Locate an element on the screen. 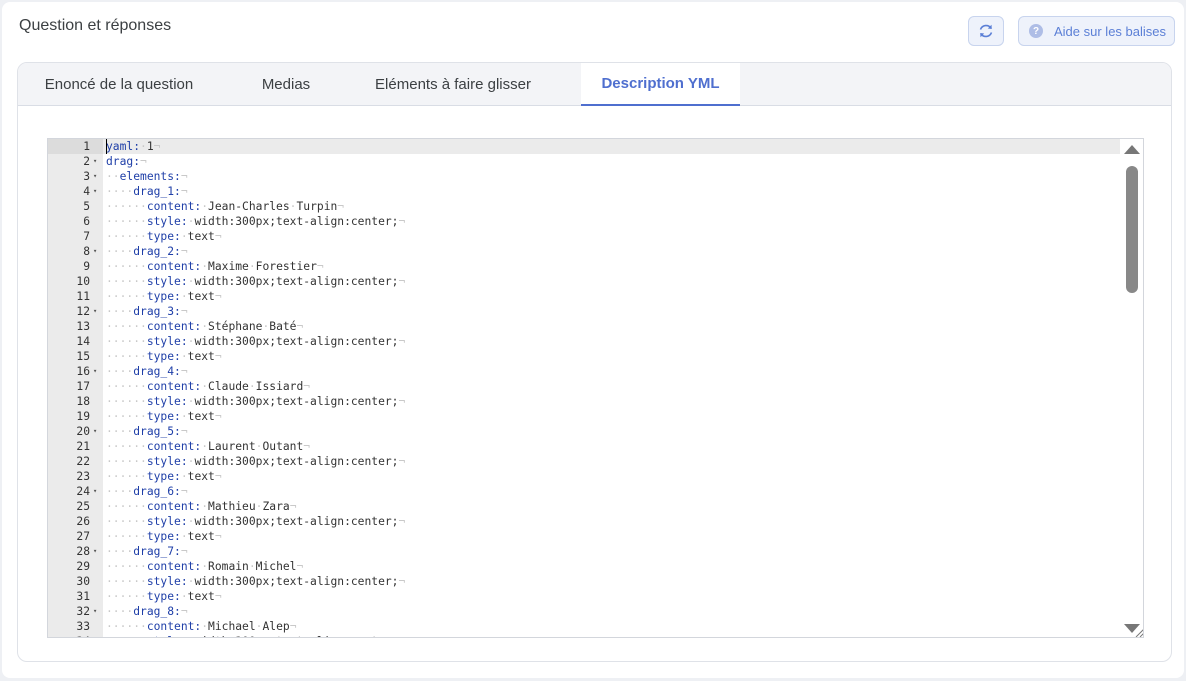  code-line: 29 ······content:·Romain·Michel¬ is located at coordinates (584, 566).